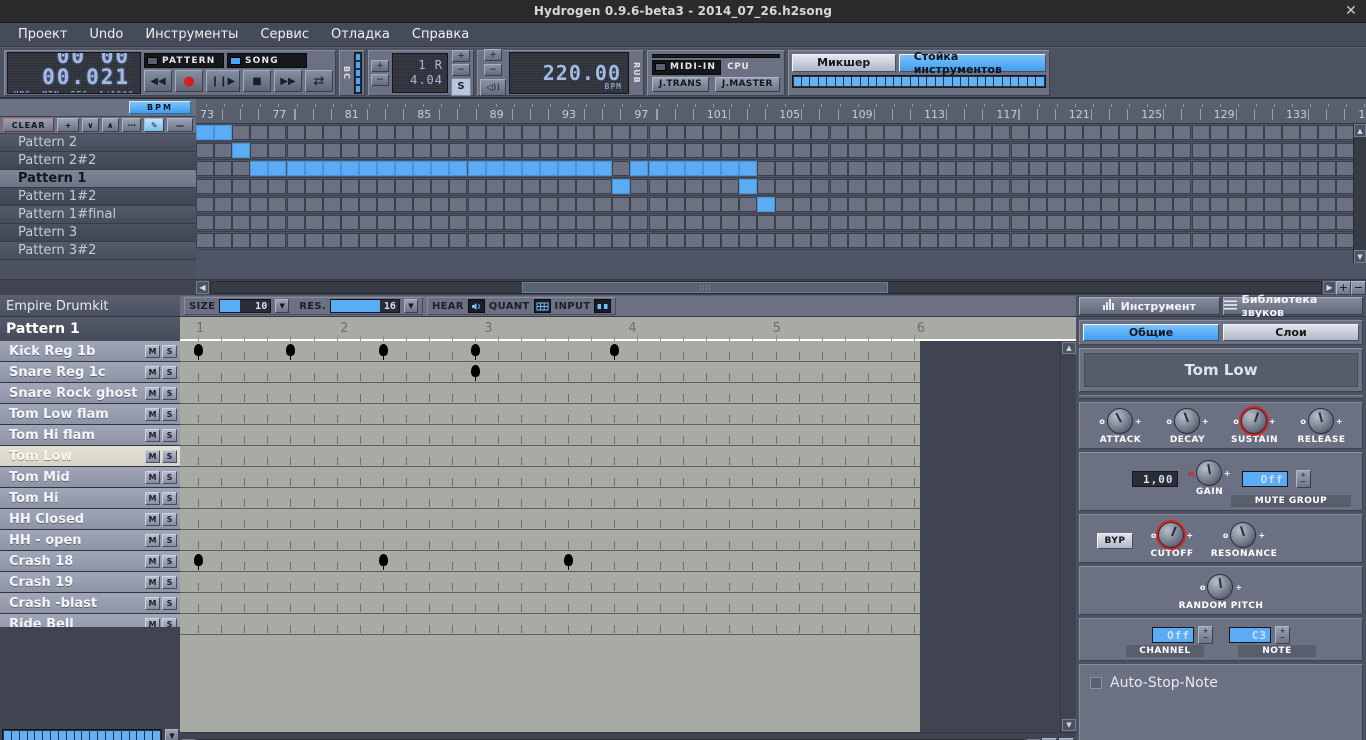  I want to click on resolution-value-display: 16, so click(364, 306).